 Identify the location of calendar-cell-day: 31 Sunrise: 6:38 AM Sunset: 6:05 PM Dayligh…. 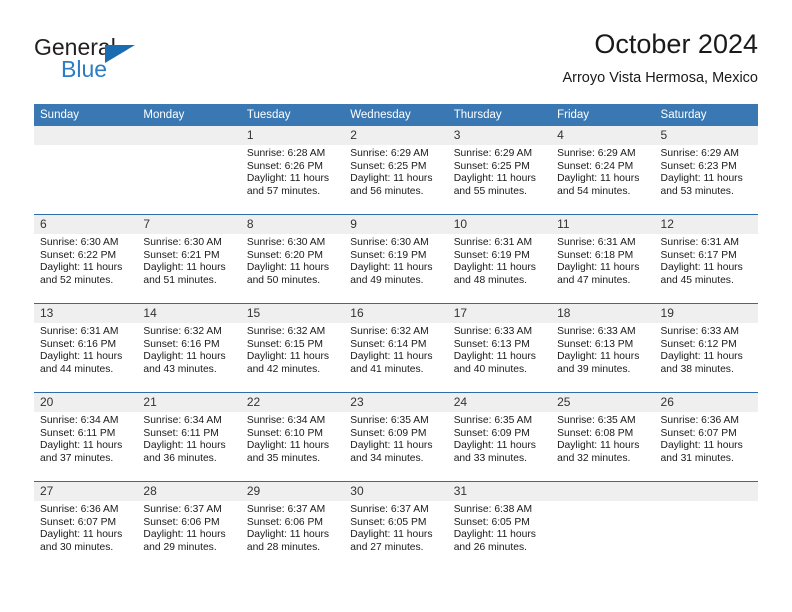
(499, 525).